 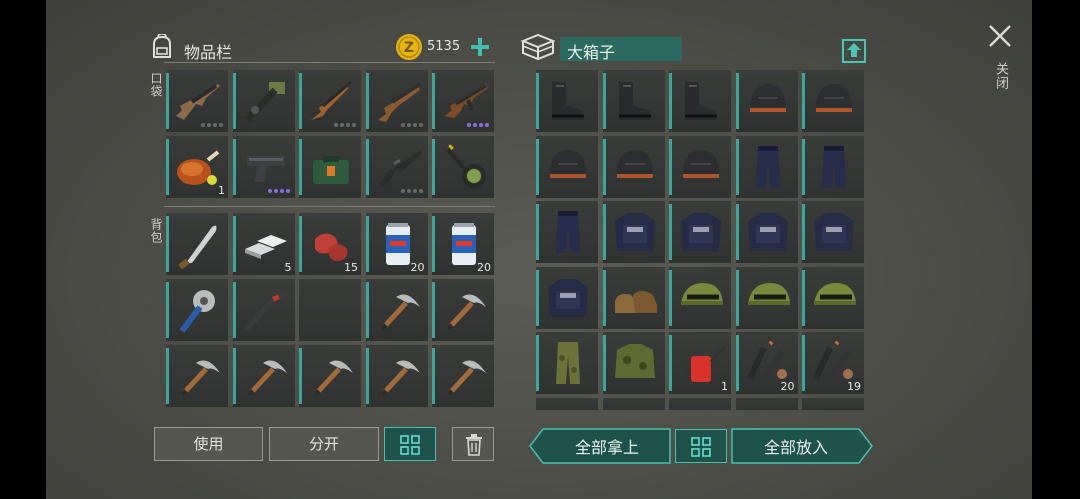 I want to click on coin-count: 5135, so click(x=444, y=46).